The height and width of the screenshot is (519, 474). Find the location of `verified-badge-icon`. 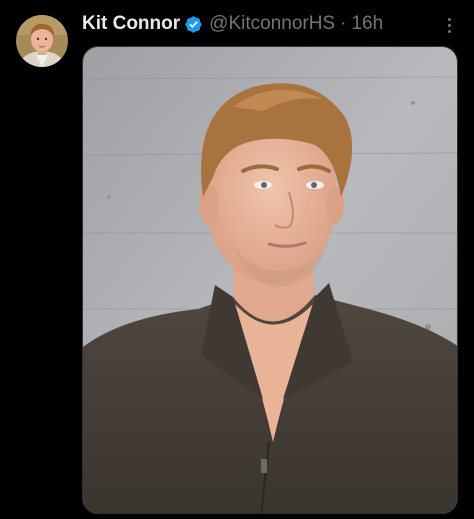

verified-badge-icon is located at coordinates (193, 24).